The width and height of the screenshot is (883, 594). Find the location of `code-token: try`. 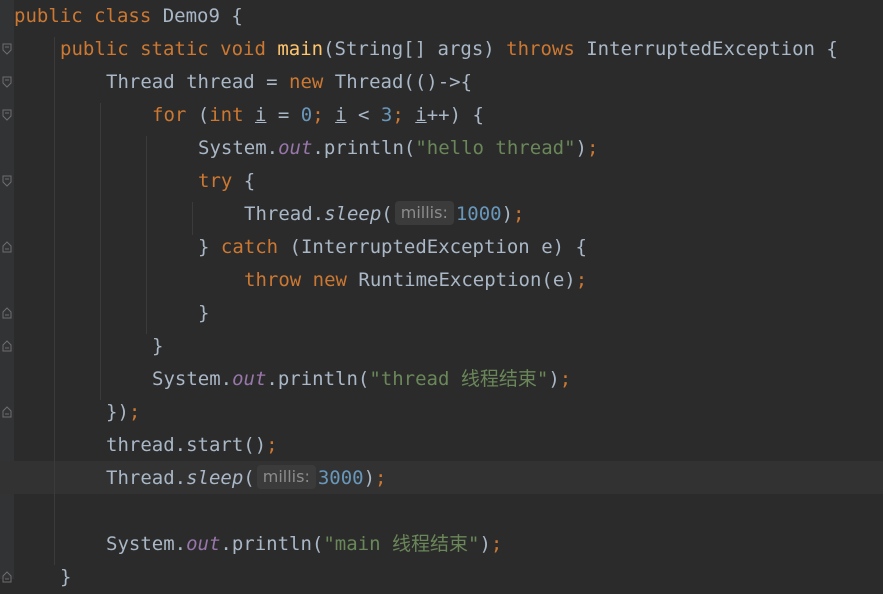

code-token: try is located at coordinates (221, 181).